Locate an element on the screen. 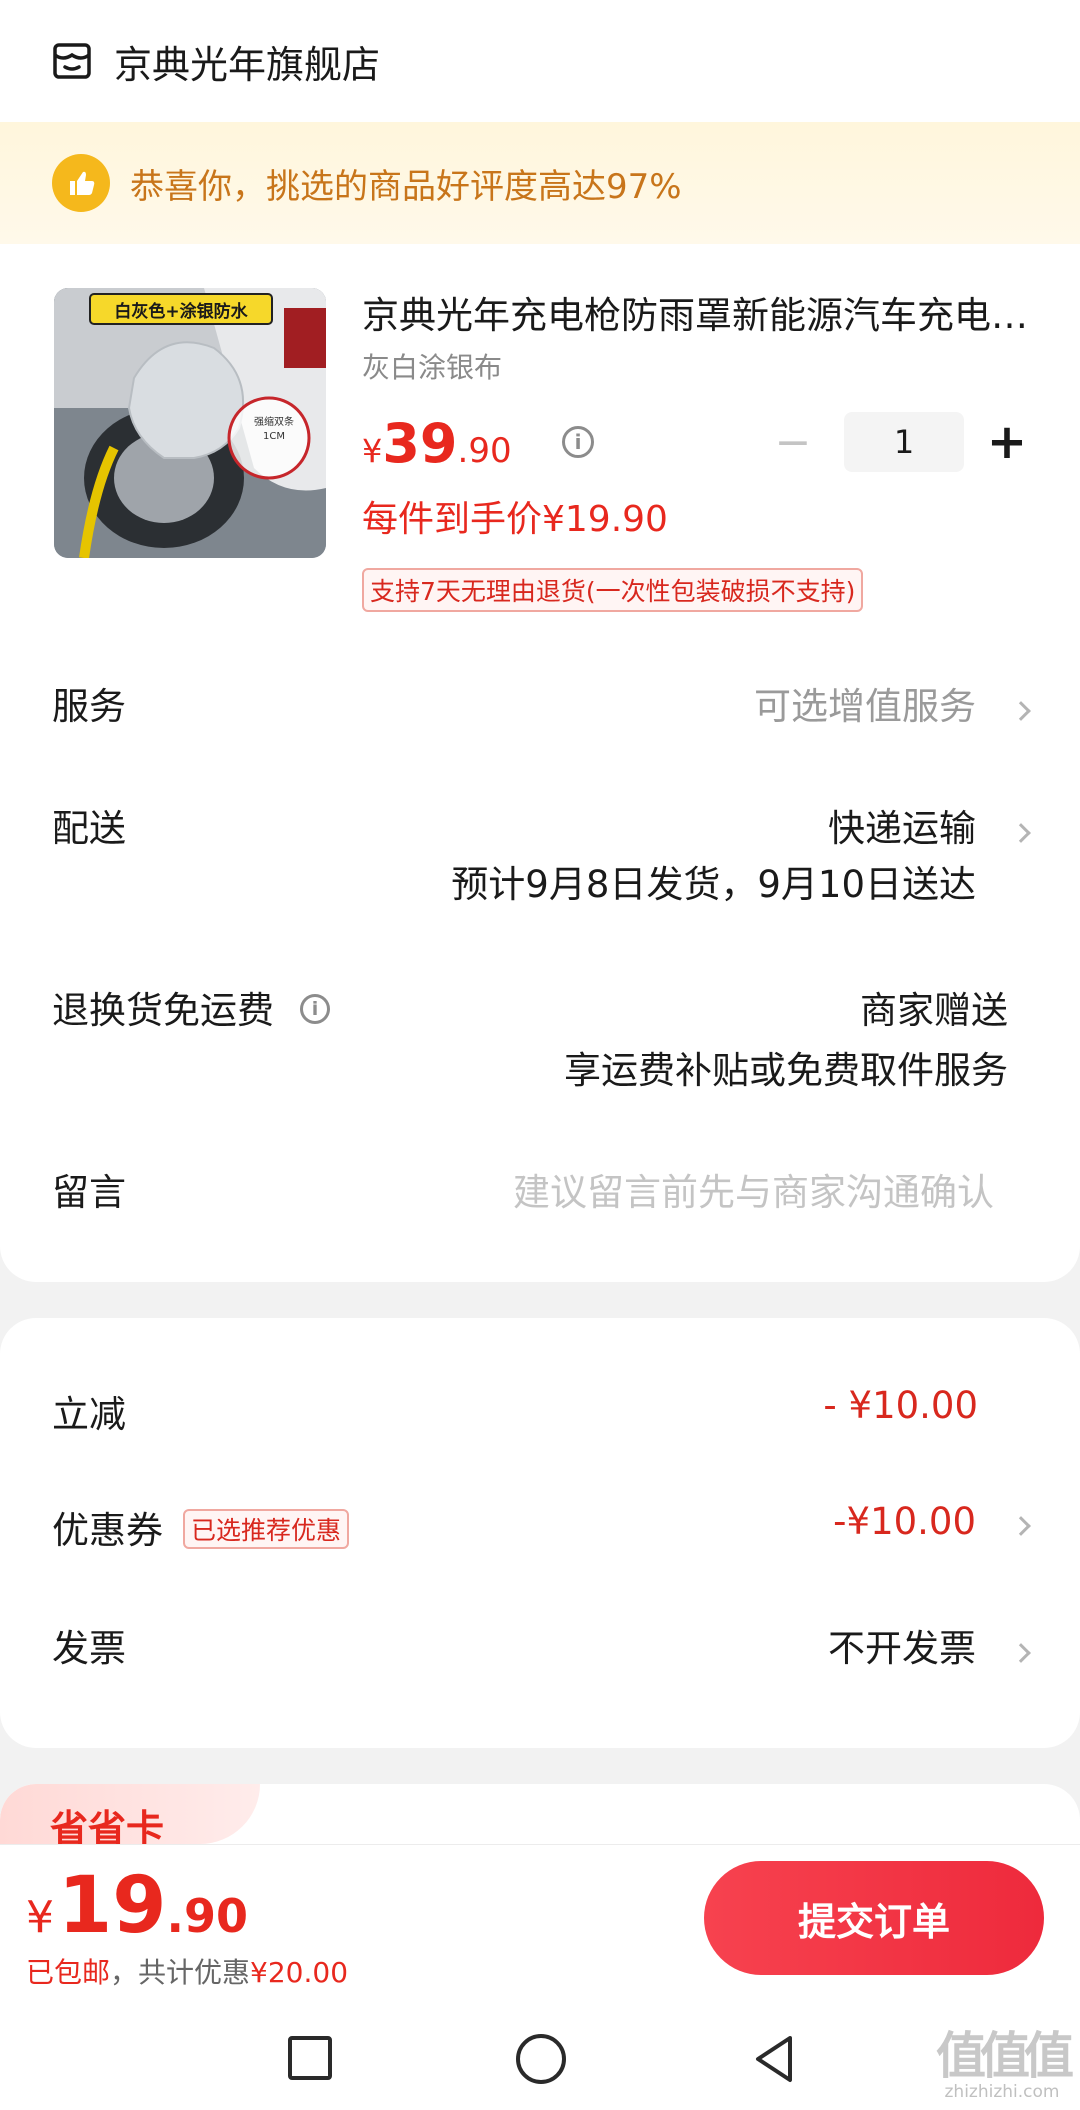 The height and width of the screenshot is (2110, 1080). savings-card-label: 省省卡 is located at coordinates (130, 1814).